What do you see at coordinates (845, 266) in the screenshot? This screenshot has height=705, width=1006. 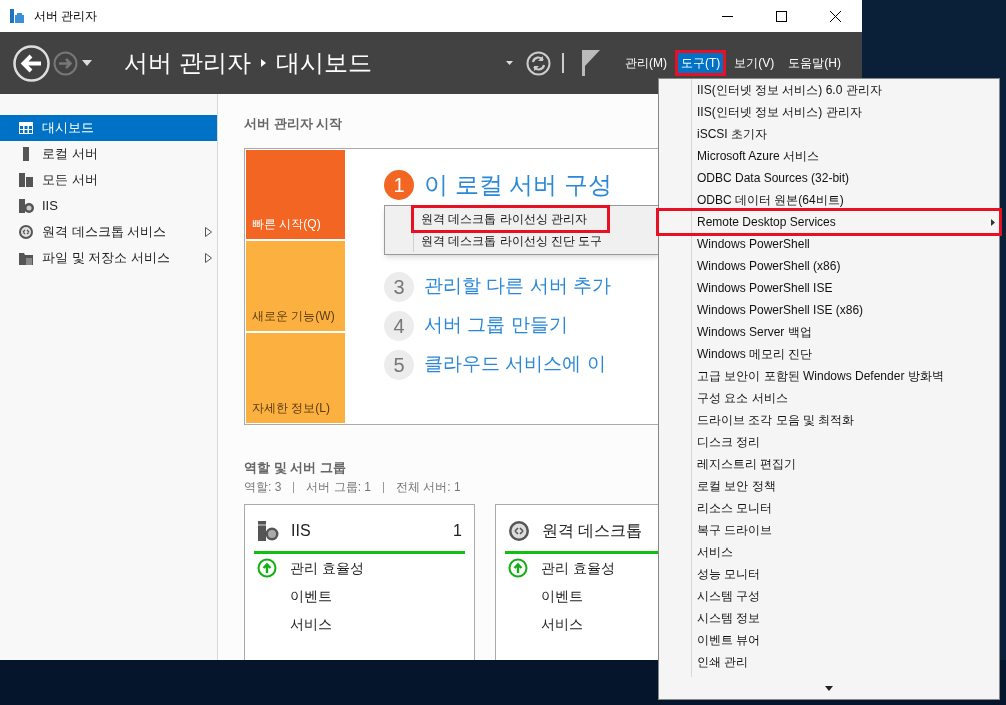 I see `menu-entry: Windows PowerShell (x86)` at bounding box center [845, 266].